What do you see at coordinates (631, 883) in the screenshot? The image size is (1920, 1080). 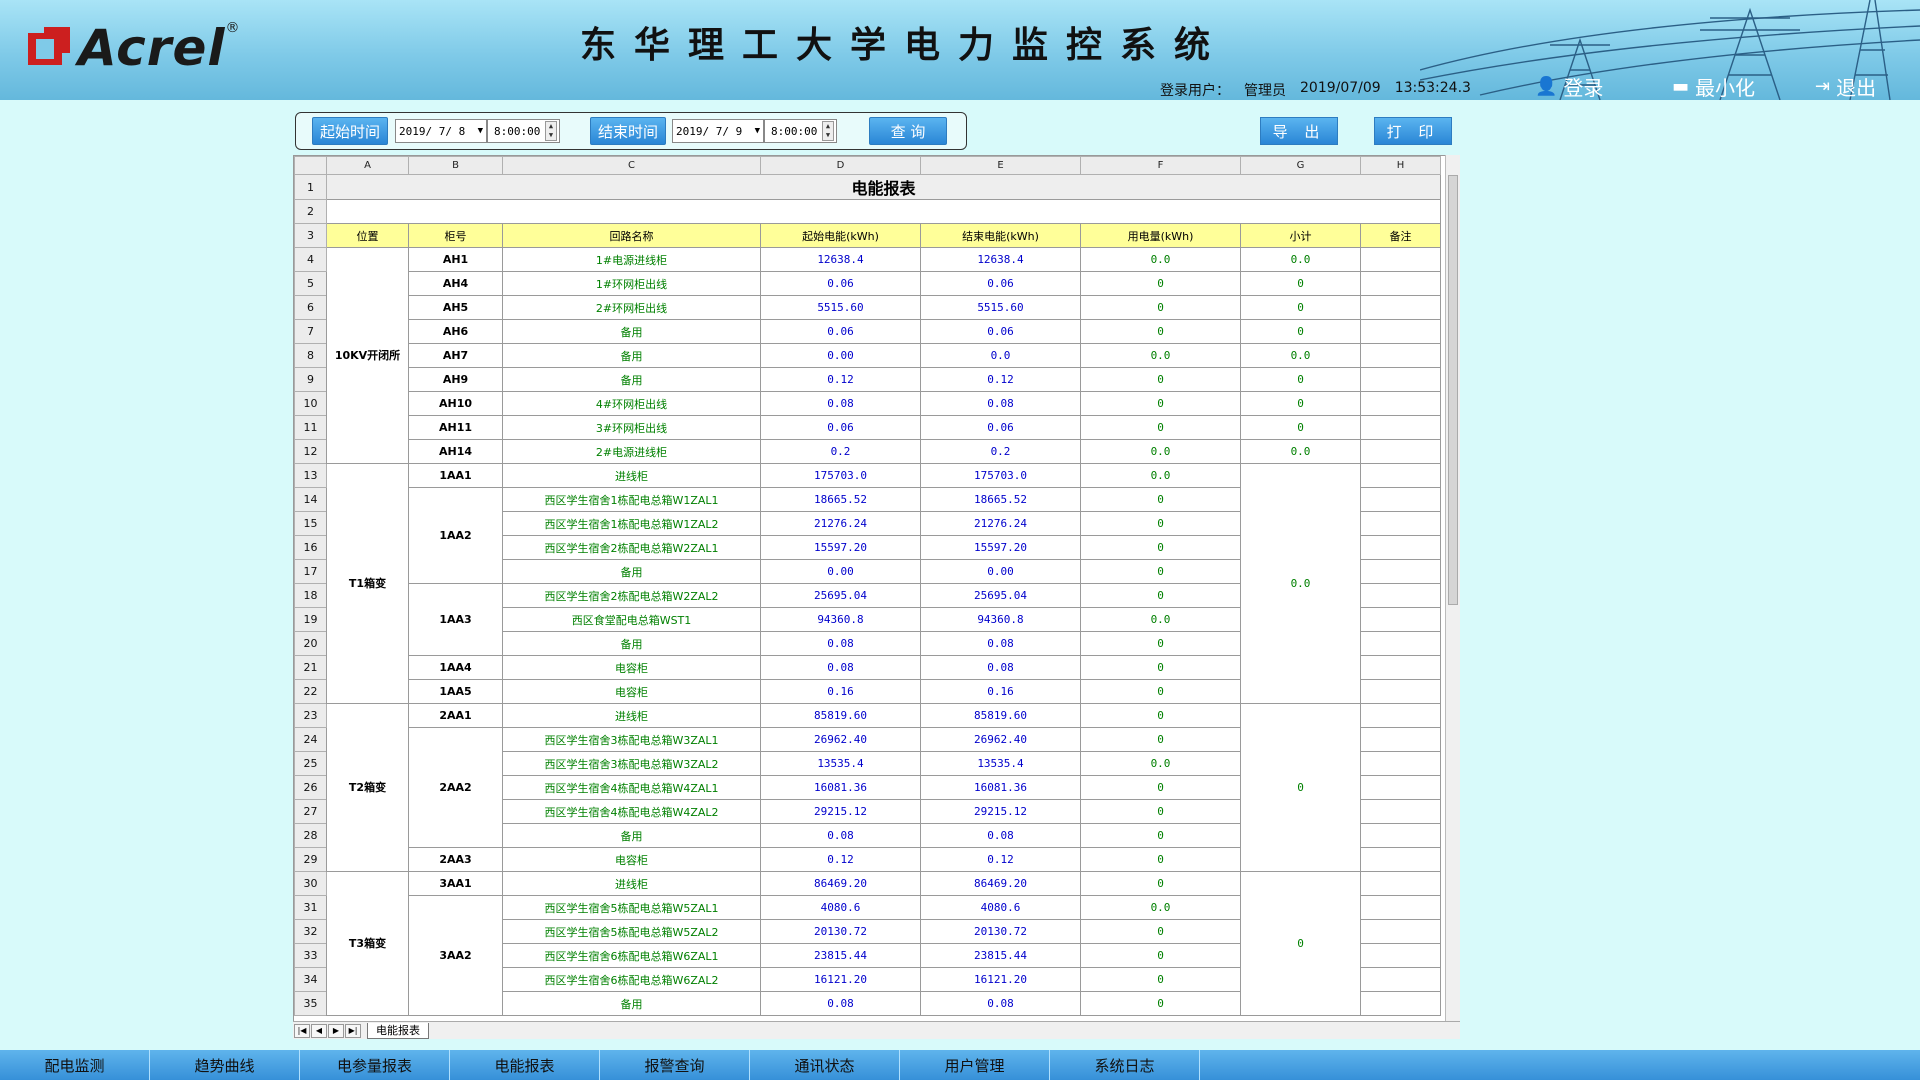 I see `circuit-name: 进线柜` at bounding box center [631, 883].